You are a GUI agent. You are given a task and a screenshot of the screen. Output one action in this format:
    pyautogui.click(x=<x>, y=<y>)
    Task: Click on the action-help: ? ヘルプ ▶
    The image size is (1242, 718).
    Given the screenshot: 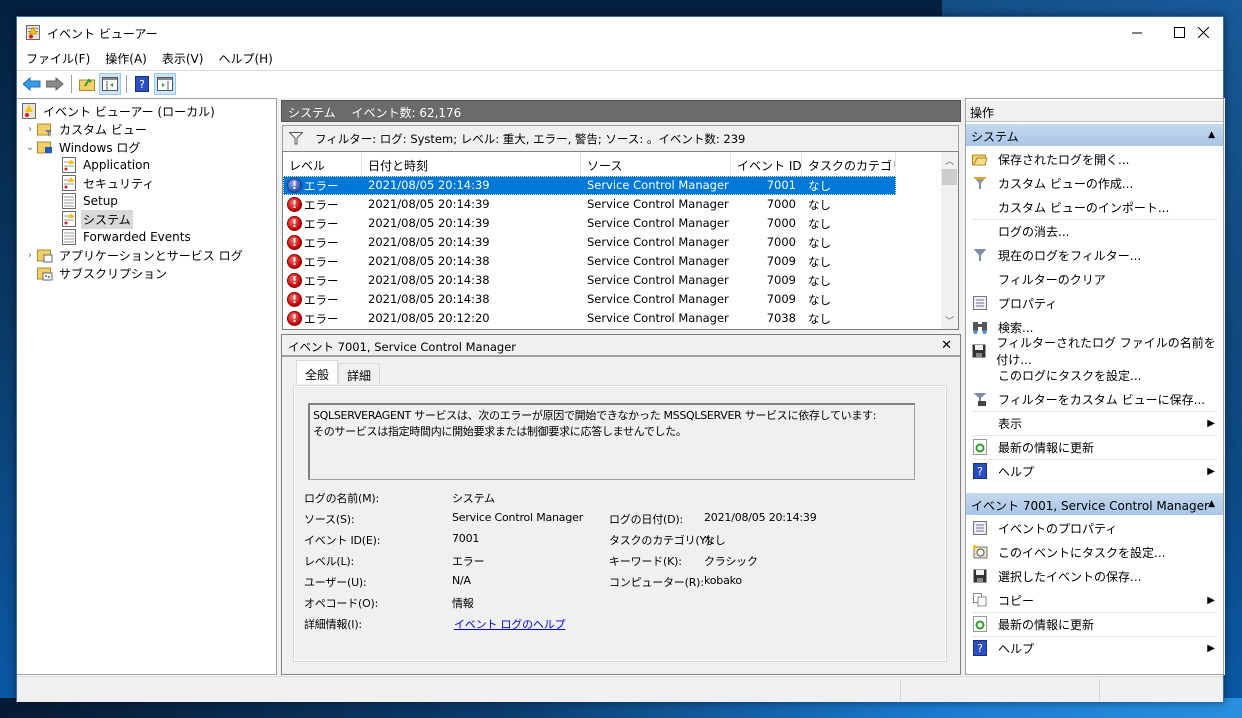 What is the action you would take?
    pyautogui.click(x=1094, y=471)
    